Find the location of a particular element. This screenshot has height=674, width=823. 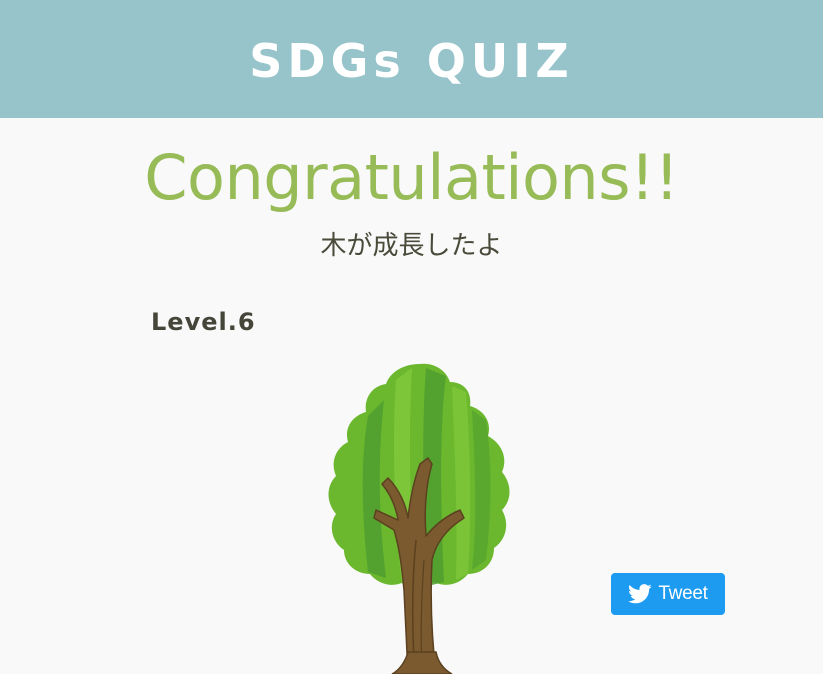

app-title: SDGs QUIZ is located at coordinates (411, 61).